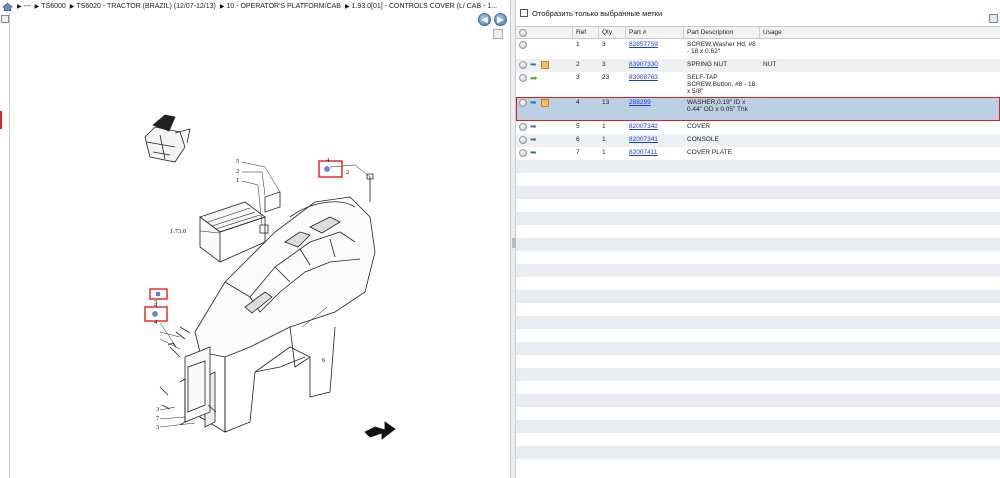 This screenshot has height=478, width=1000. I want to click on cell-part: 82857759, so click(655, 49).